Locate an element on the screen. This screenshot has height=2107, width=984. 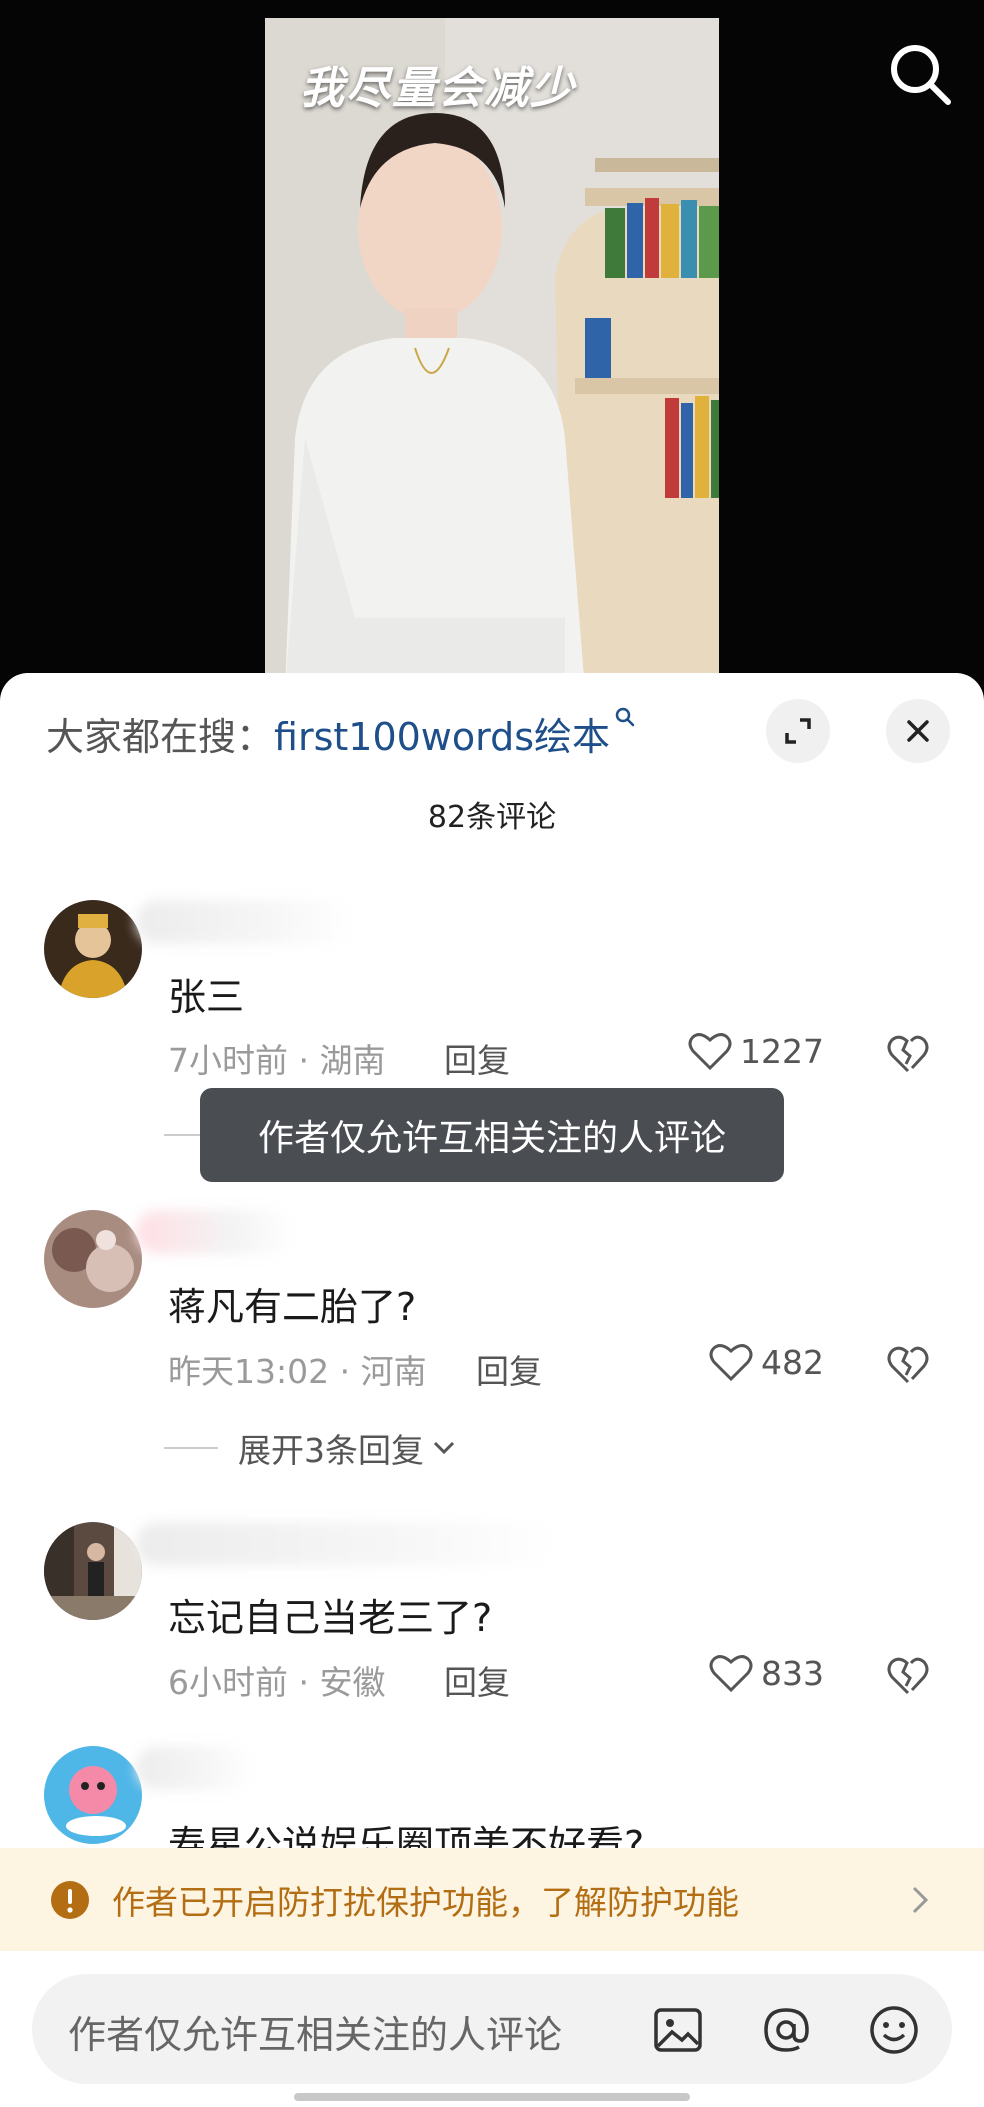
trending-label: 大家都在搜： is located at coordinates (160, 737).